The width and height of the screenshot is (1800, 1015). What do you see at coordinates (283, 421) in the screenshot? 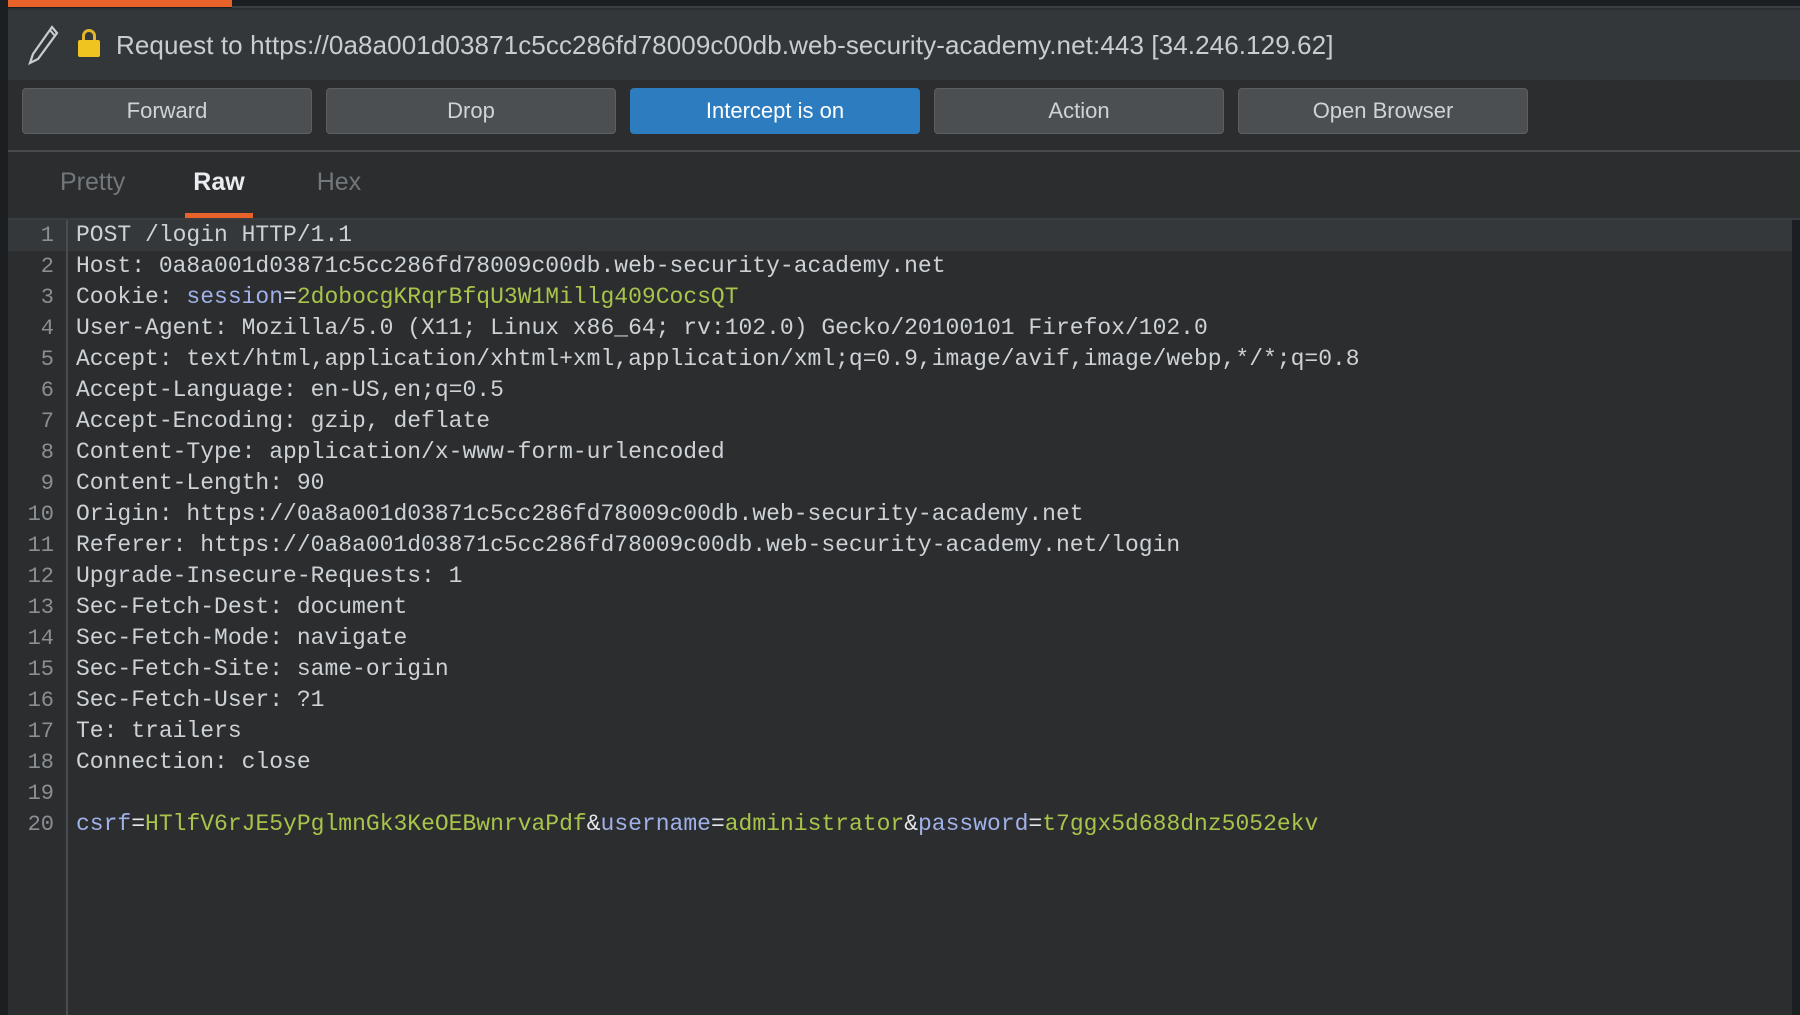
I see `code-token: Accept-Encoding: gzip, deflate` at bounding box center [283, 421].